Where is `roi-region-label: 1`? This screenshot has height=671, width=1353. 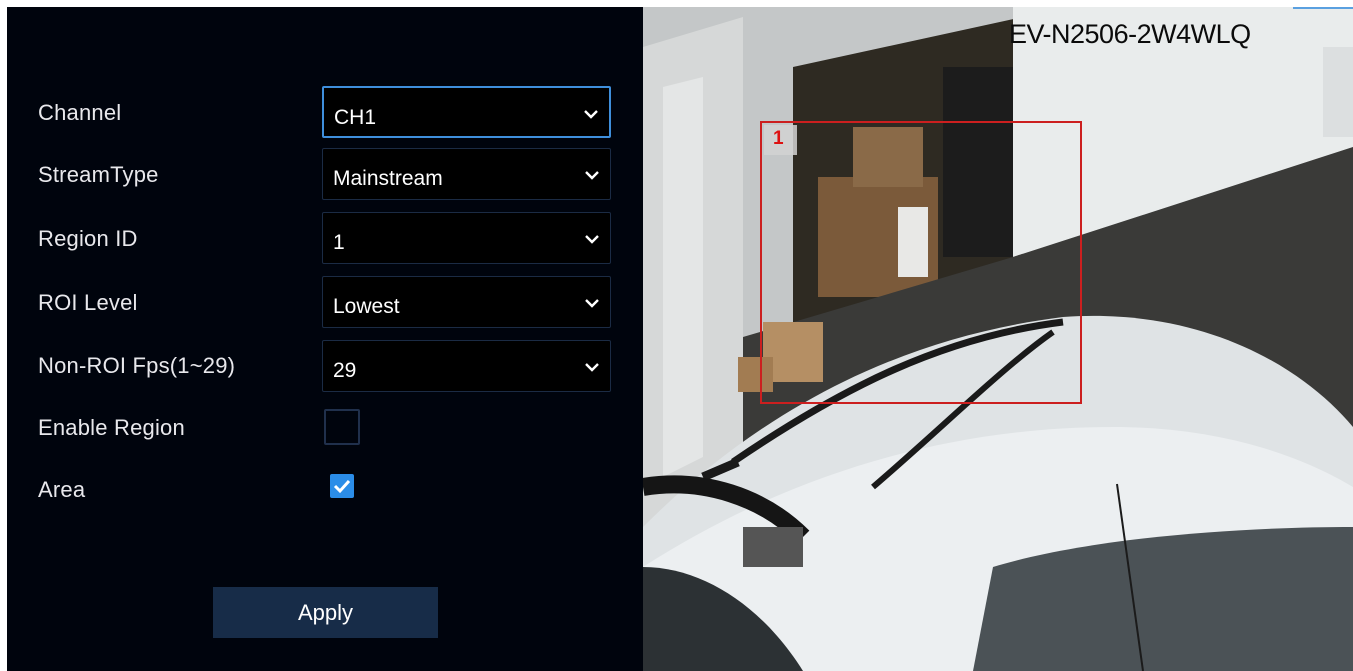 roi-region-label: 1 is located at coordinates (780, 140).